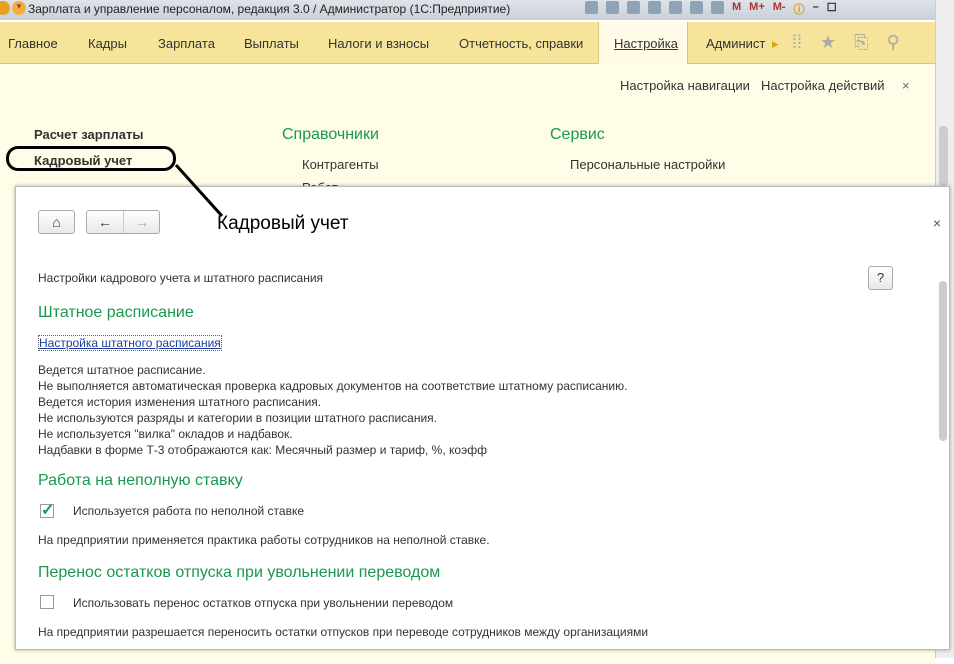 This screenshot has height=664, width=954. I want to click on forward-icon: →, so click(142, 222).